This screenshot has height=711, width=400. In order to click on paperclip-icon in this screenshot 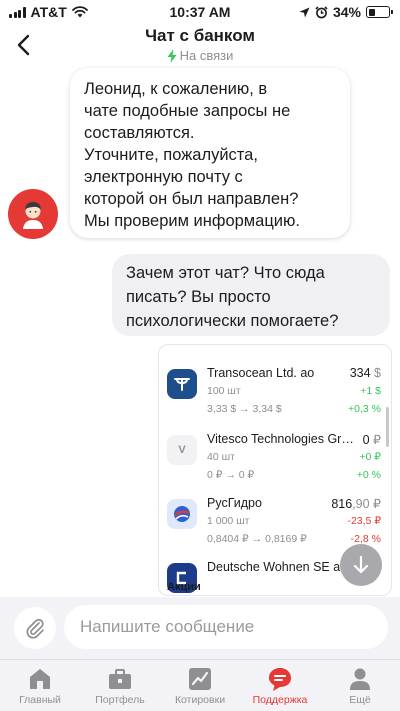, I will do `click(35, 628)`.